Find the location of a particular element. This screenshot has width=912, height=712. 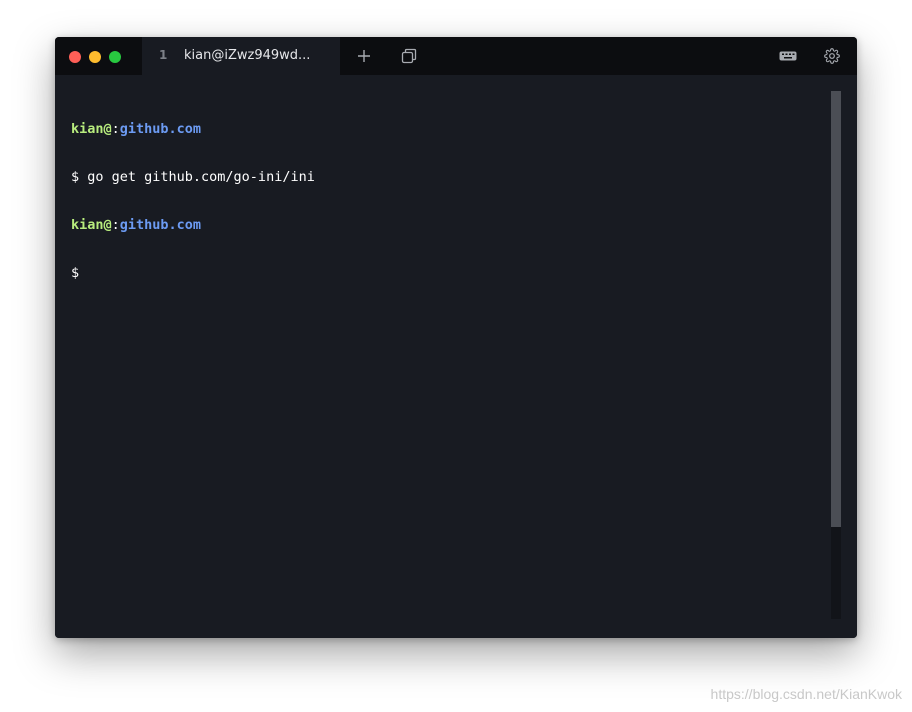

overlapping-windows-icon is located at coordinates (409, 56).